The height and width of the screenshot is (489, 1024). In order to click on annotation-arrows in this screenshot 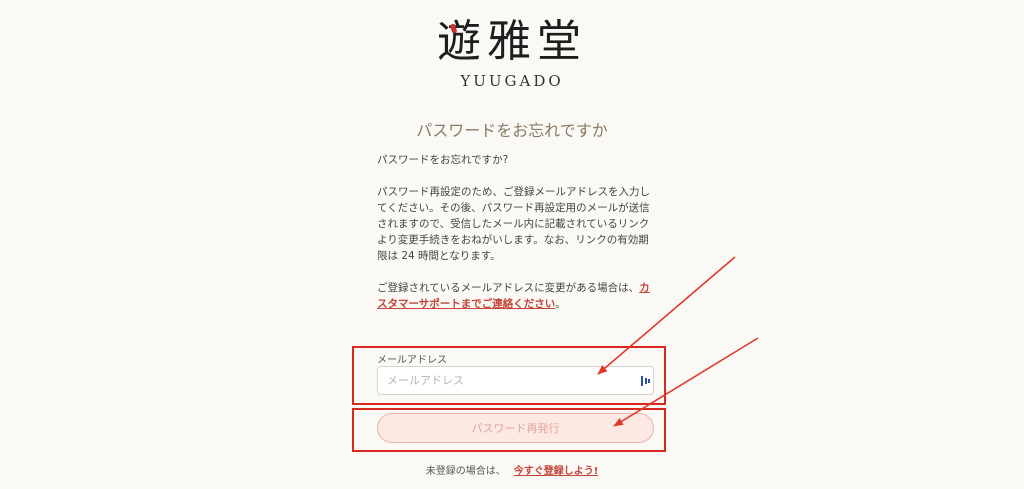, I will do `click(678, 341)`.